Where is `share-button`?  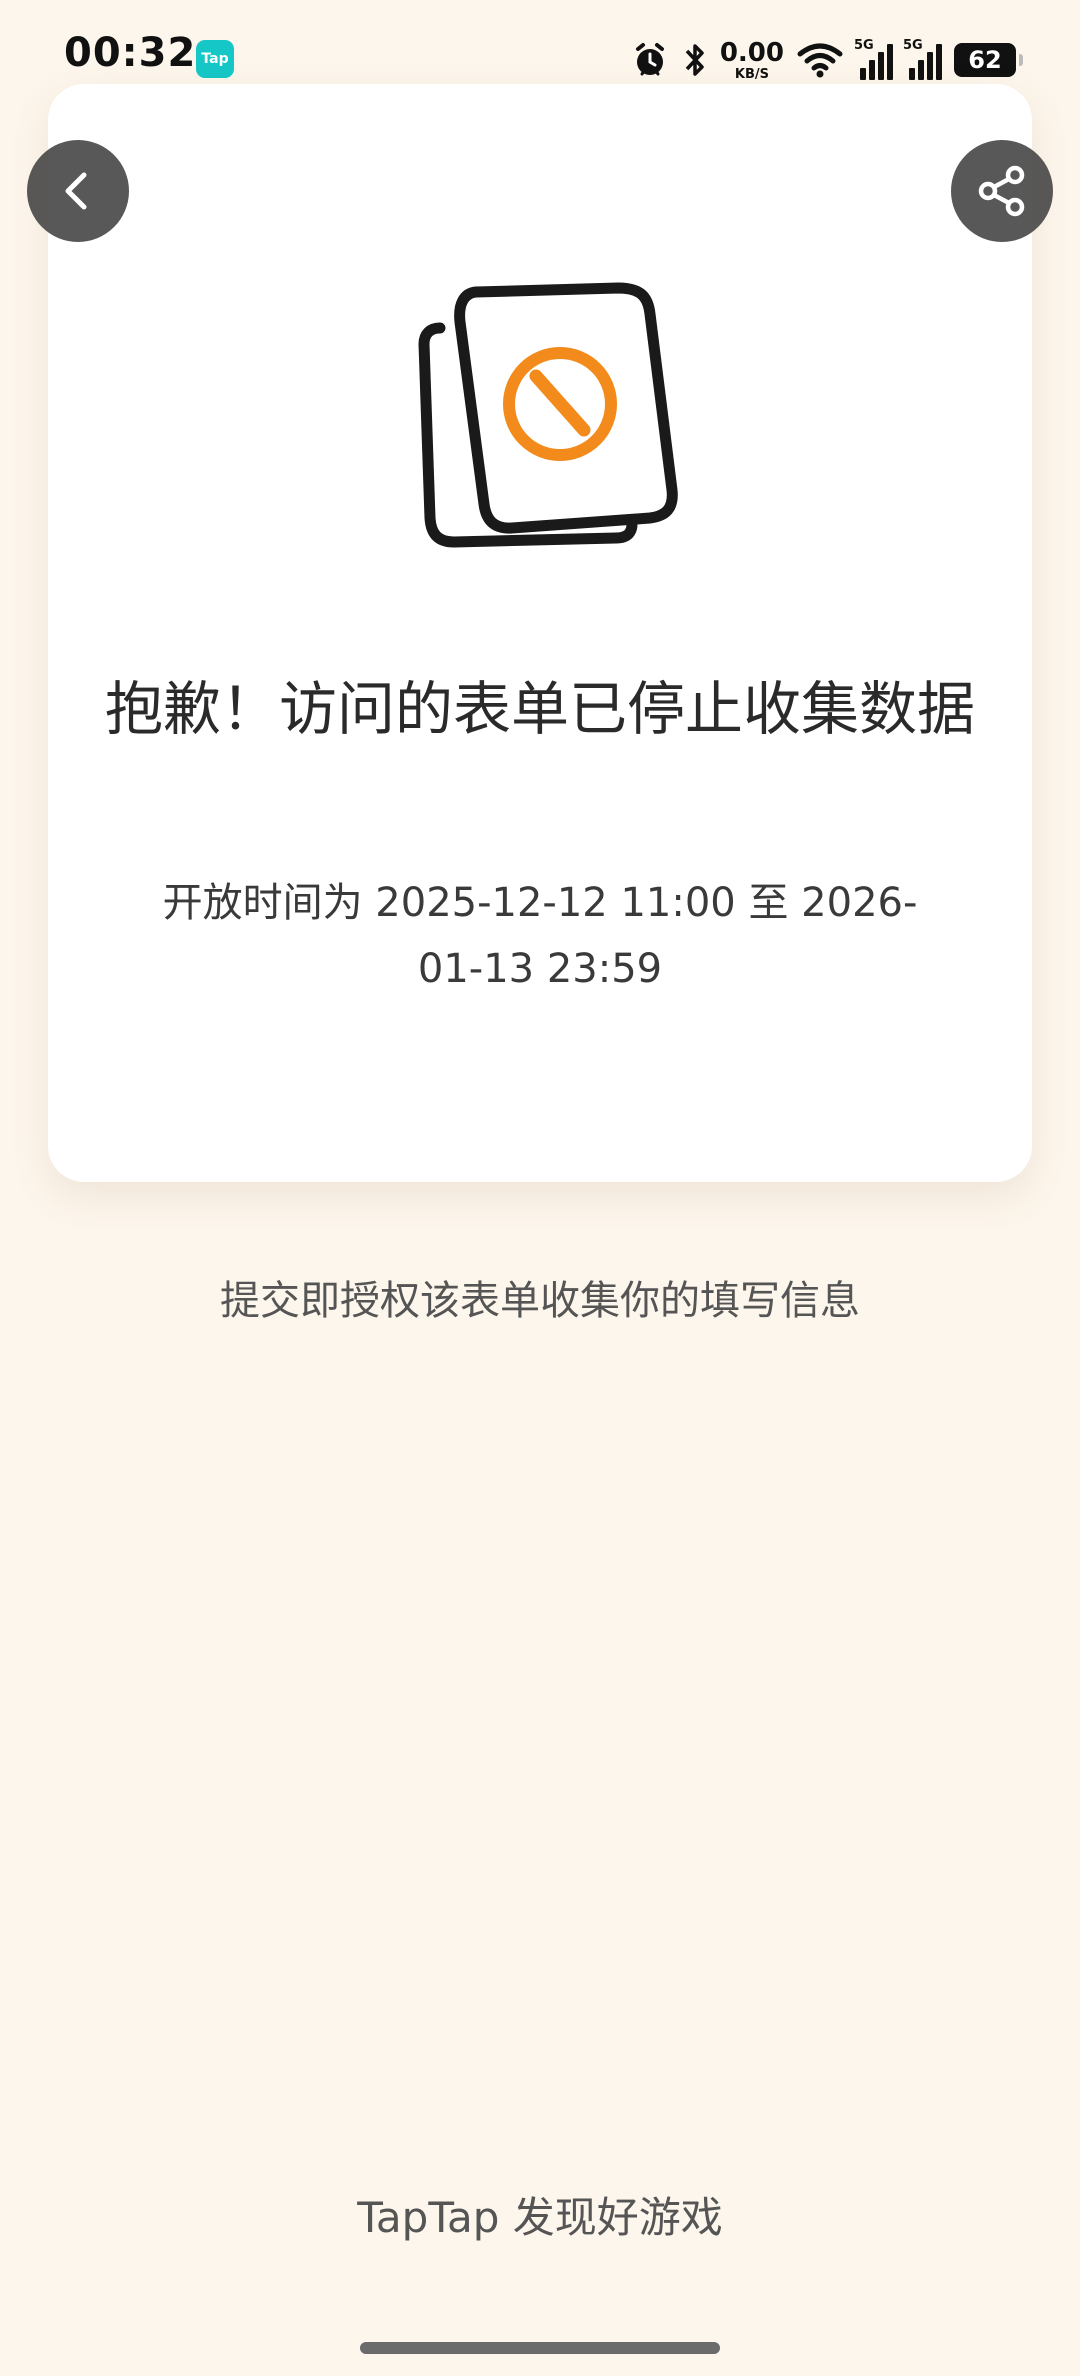
share-button is located at coordinates (1002, 191).